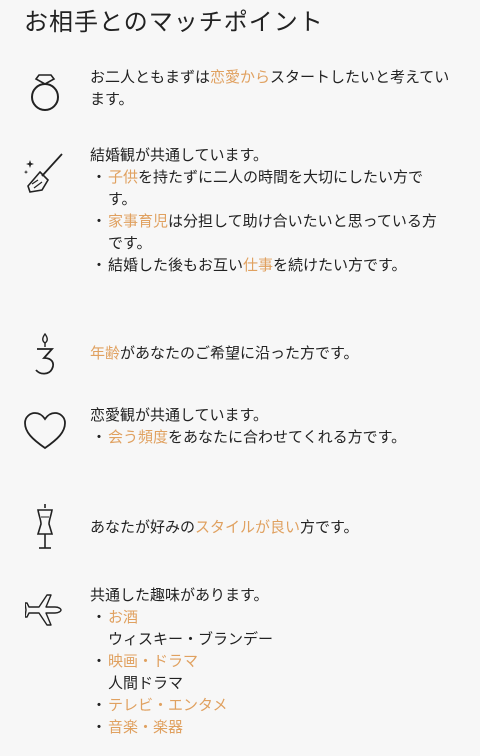 This screenshot has height=756, width=480. Describe the element at coordinates (224, 353) in the screenshot. I see `match-point-text: 年齢があなたのご希望に沿った方です。` at that location.